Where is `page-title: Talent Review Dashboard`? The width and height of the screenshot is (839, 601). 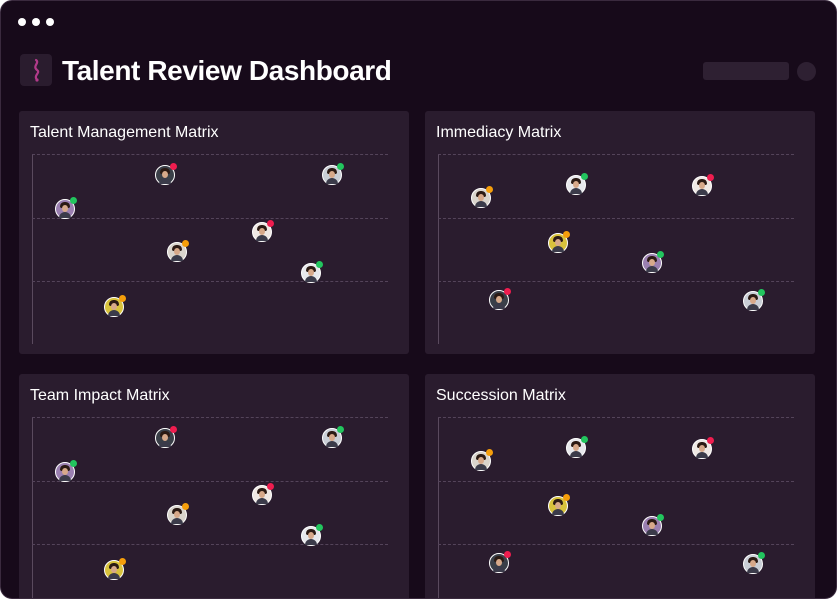
page-title: Talent Review Dashboard is located at coordinates (227, 70).